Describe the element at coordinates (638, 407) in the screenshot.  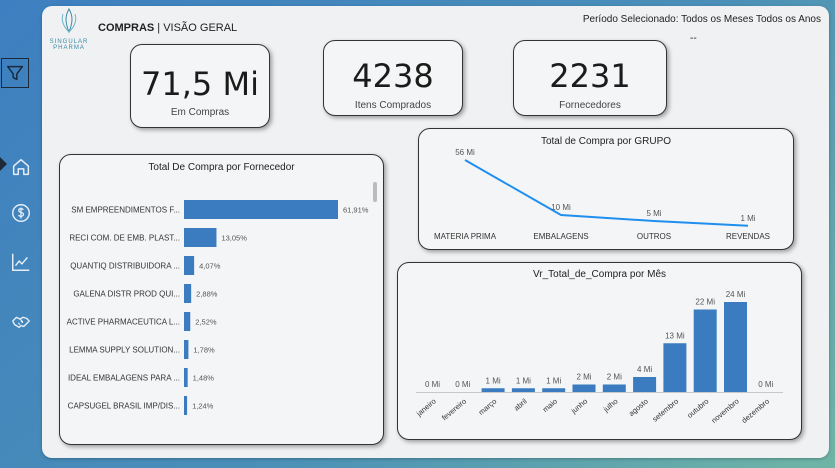
I see `x-tick-label: agosto` at that location.